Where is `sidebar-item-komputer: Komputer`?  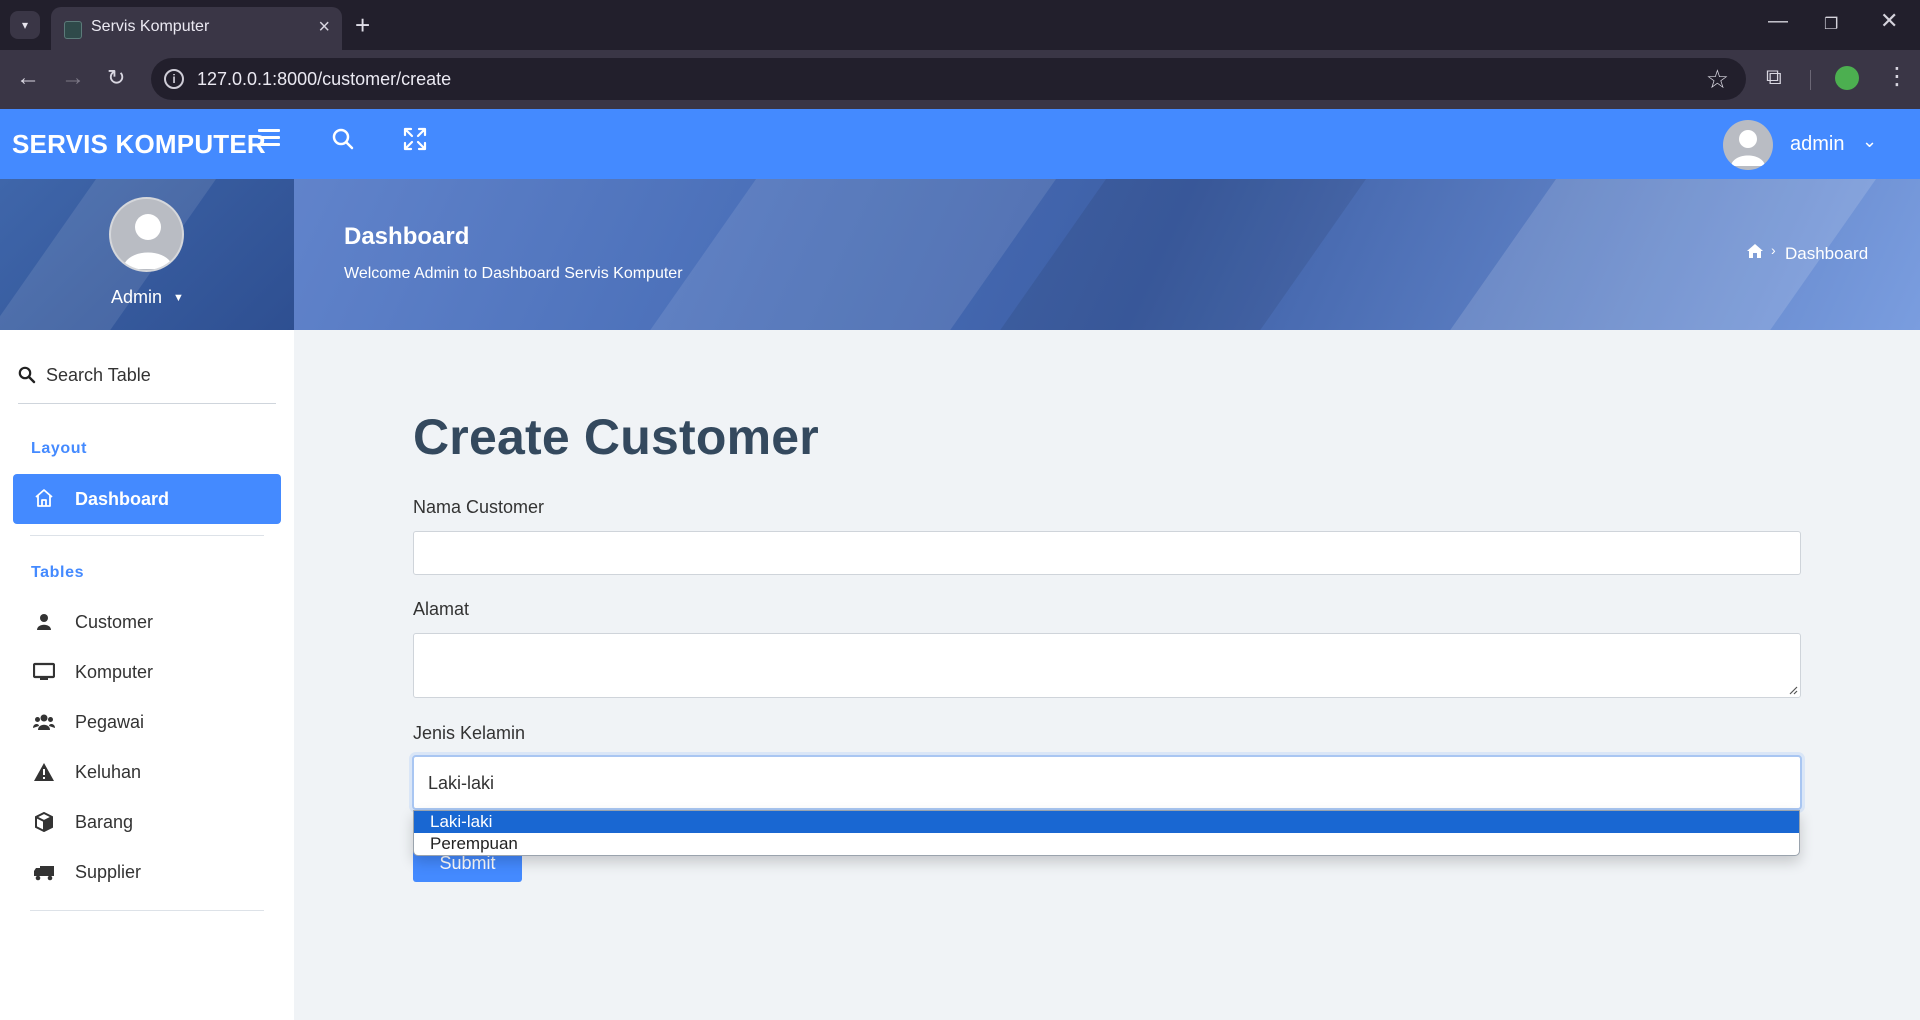
sidebar-item-komputer: Komputer is located at coordinates (147, 672).